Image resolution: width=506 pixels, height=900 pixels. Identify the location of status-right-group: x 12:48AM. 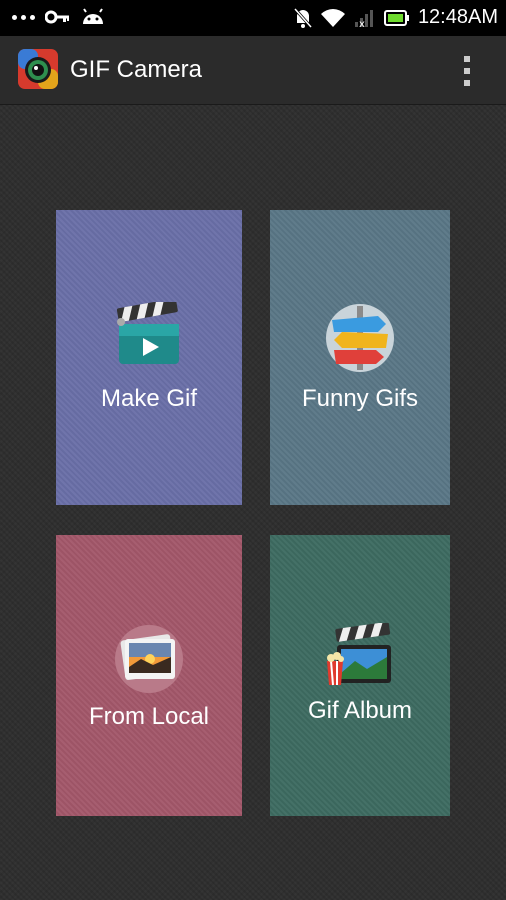
(395, 17).